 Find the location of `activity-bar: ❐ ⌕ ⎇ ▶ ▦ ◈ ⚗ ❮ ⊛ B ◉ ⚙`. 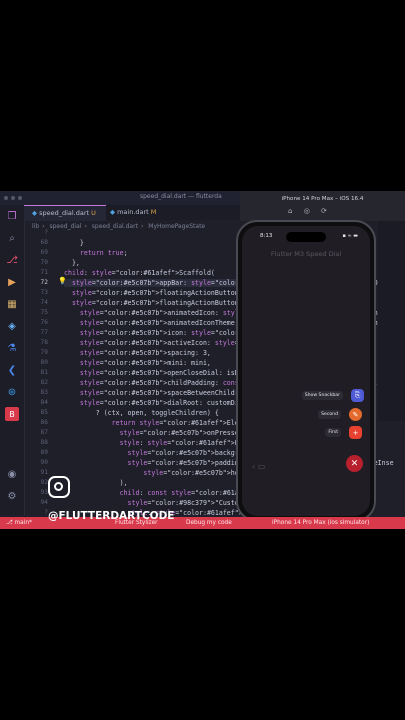

activity-bar: ❐ ⌕ ⎇ ▶ ▦ ◈ ⚗ ❮ ⊛ B ◉ ⚙ is located at coordinates (12, 360).